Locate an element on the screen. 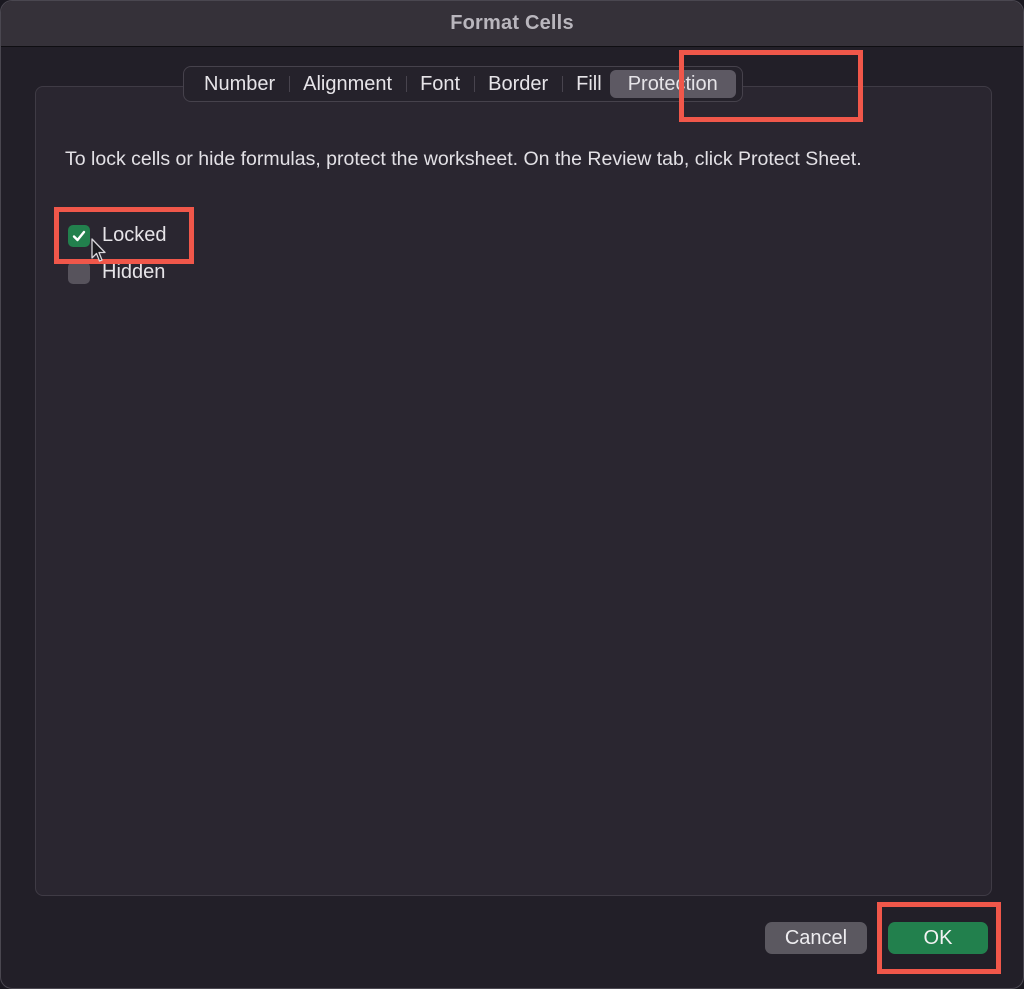 The width and height of the screenshot is (1024, 989). title-bar: Format Cells is located at coordinates (512, 24).